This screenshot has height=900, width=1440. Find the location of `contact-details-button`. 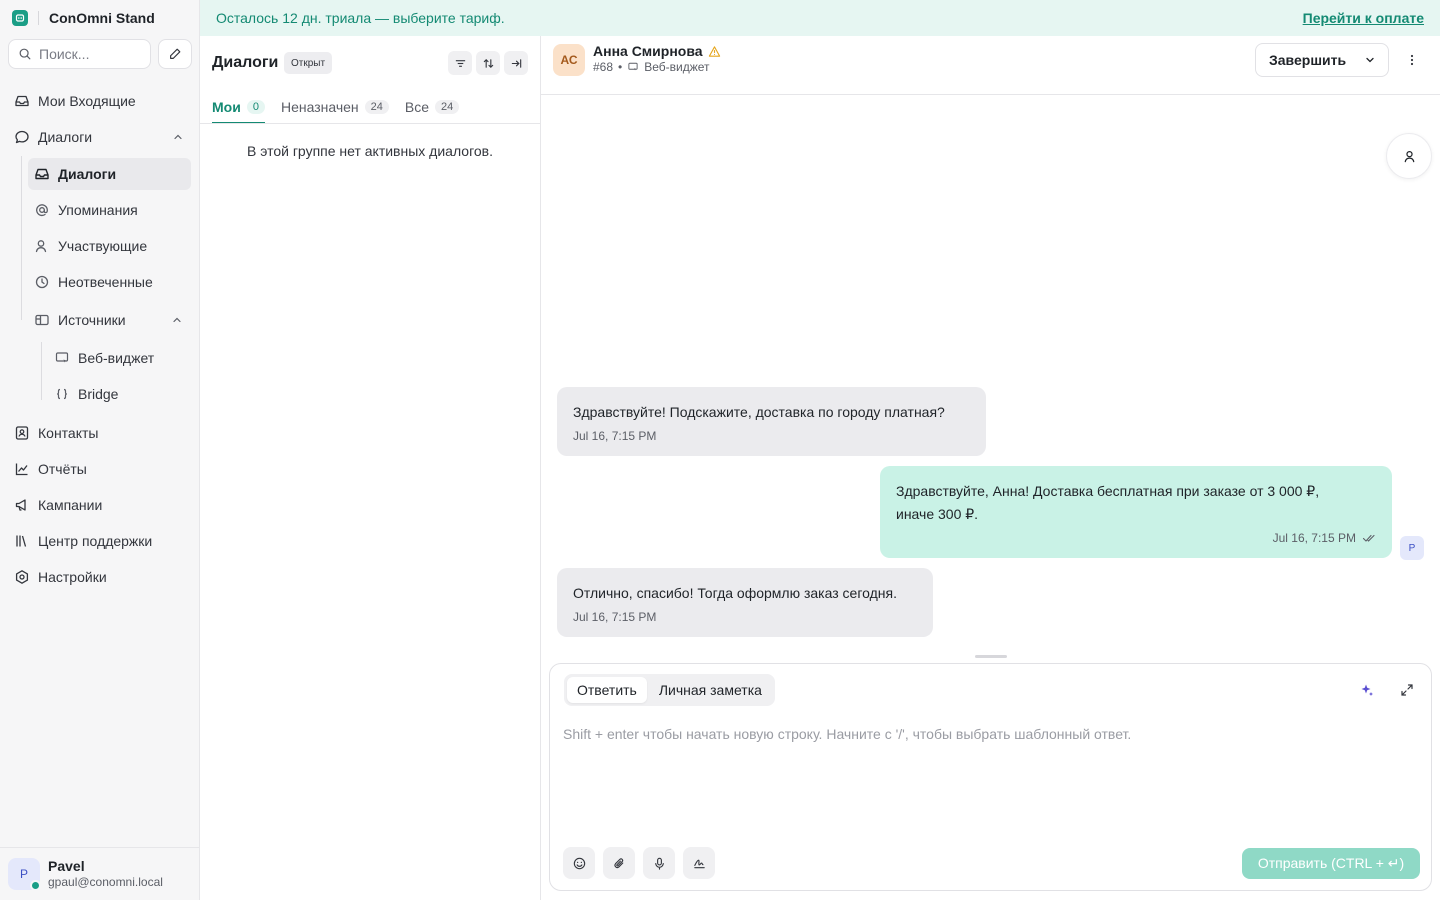

contact-details-button is located at coordinates (1409, 156).